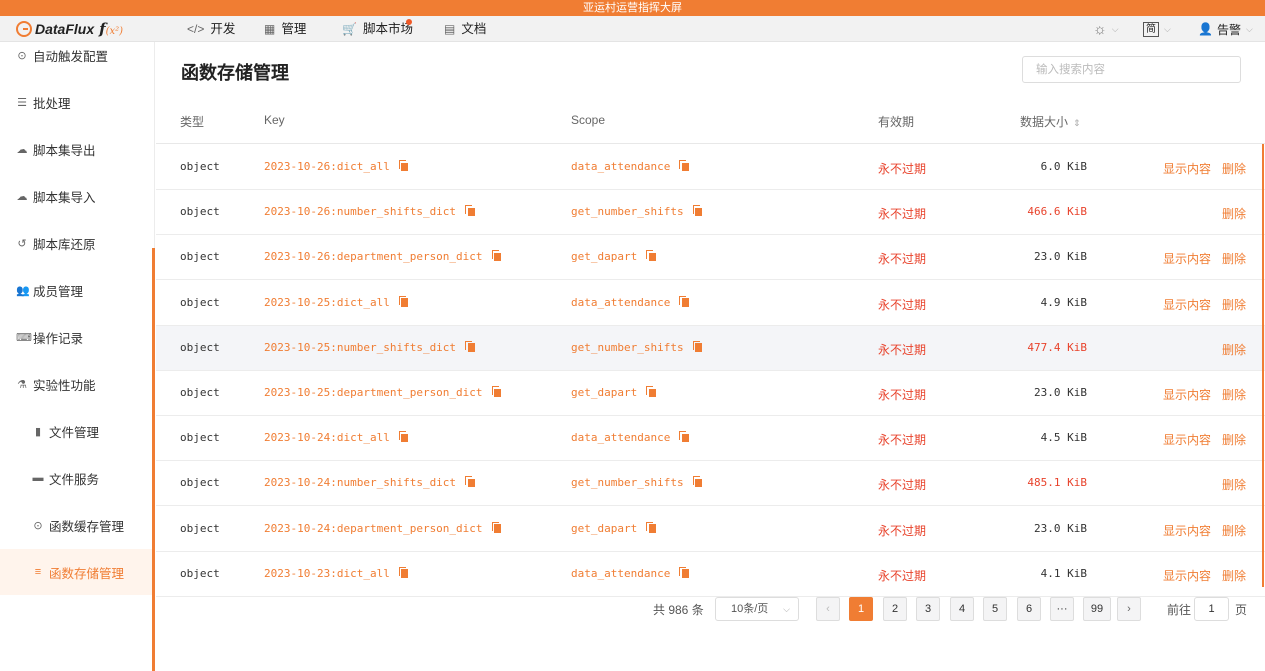 This screenshot has height=671, width=1265. What do you see at coordinates (1106, 29) in the screenshot?
I see `theme-switch: ☼ ⌵` at bounding box center [1106, 29].